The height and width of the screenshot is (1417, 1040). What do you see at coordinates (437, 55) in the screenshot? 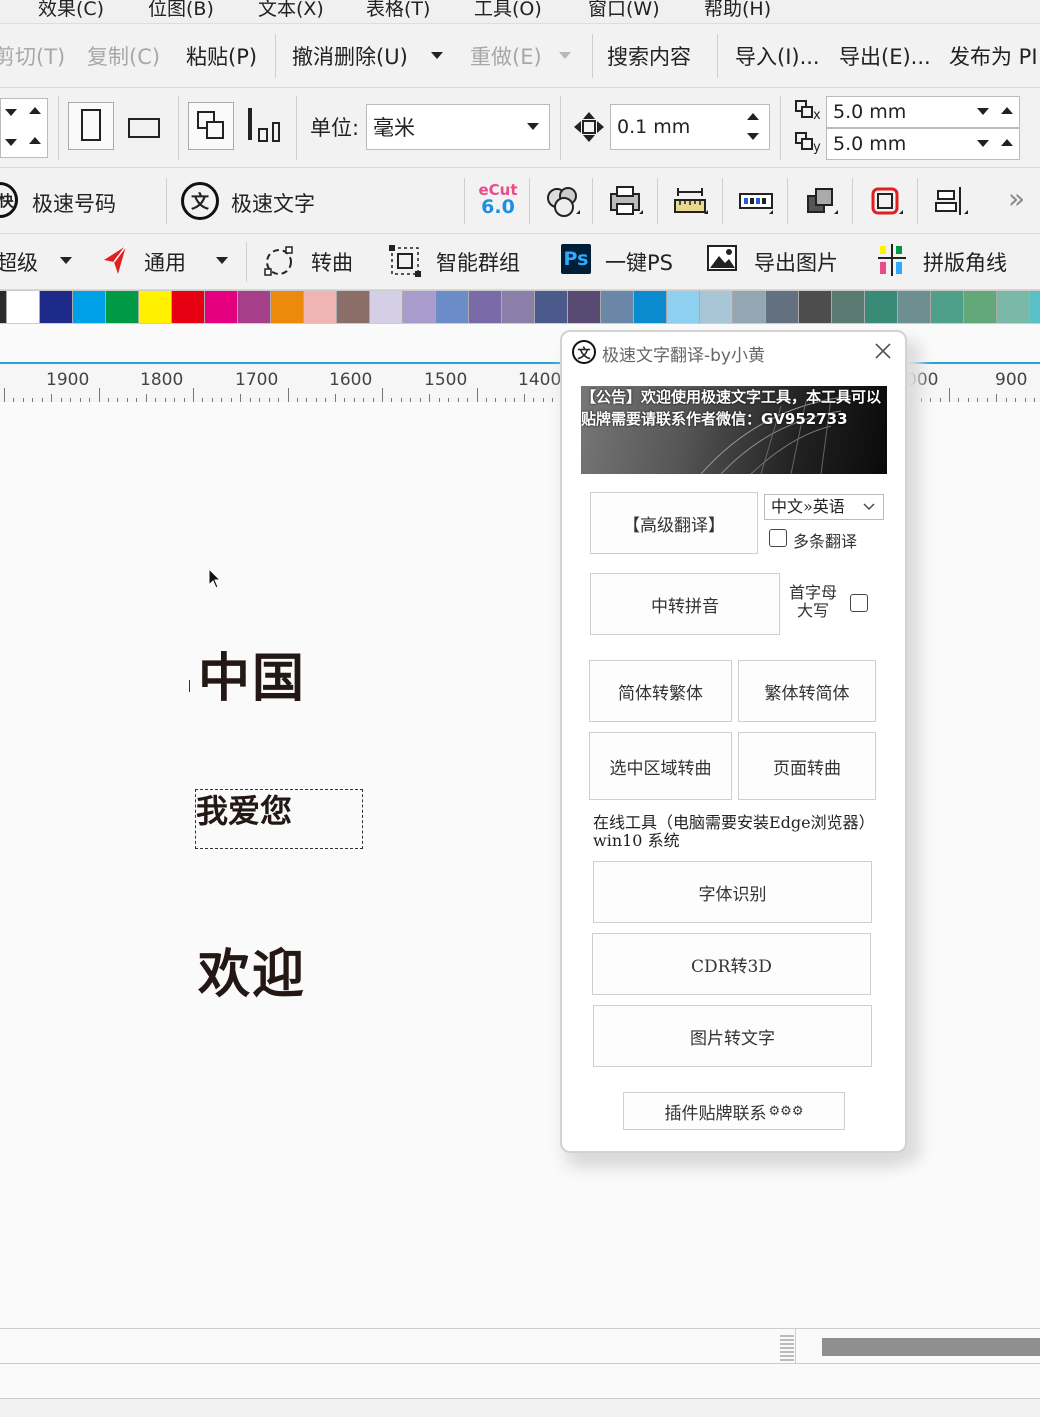
I see `undo-dropdown-icon` at bounding box center [437, 55].